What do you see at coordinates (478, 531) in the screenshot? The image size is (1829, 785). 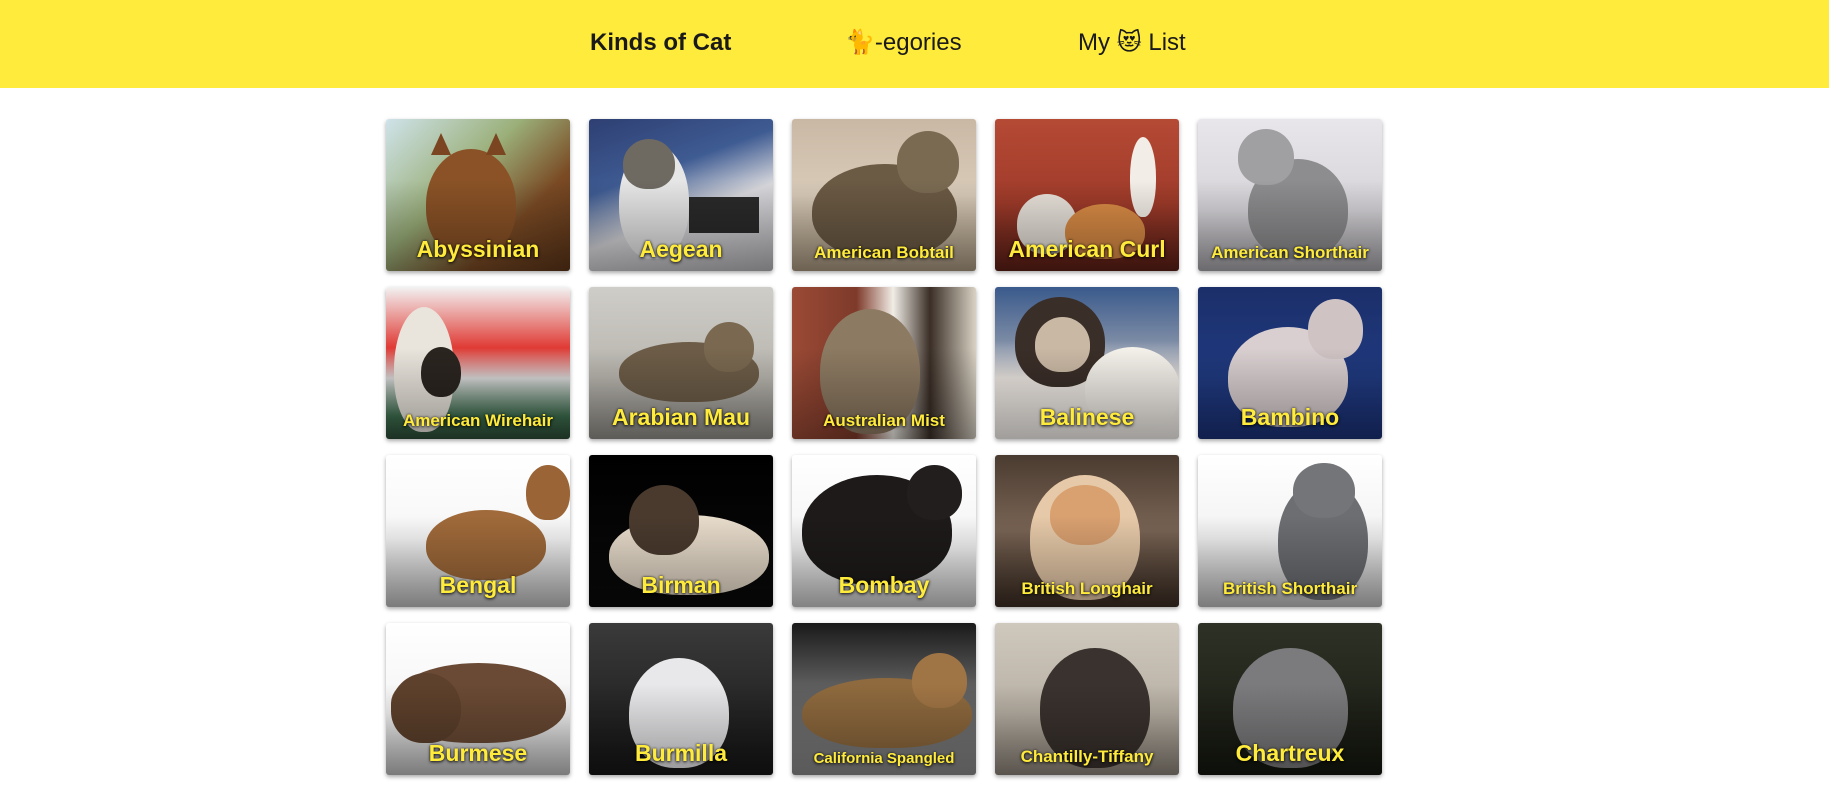 I see `breed-card-bengal: Bengal` at bounding box center [478, 531].